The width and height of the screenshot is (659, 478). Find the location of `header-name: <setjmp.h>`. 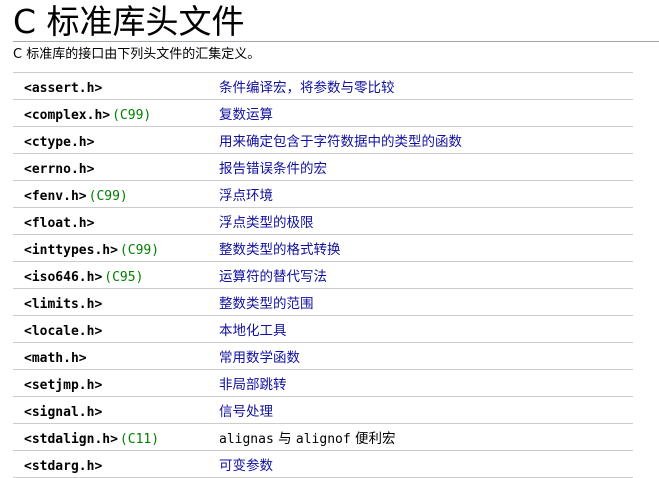

header-name: <setjmp.h> is located at coordinates (63, 385).